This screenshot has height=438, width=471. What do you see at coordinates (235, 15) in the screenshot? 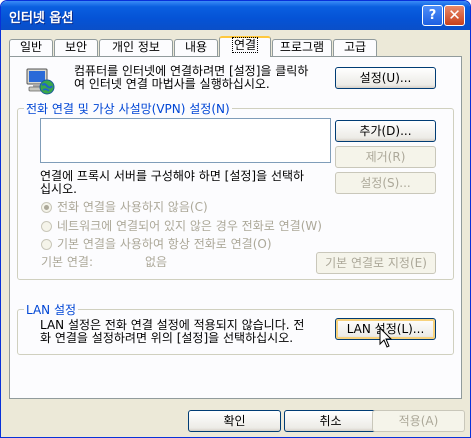
I see `title-bar: 인터넷 옵션 ? ✕` at bounding box center [235, 15].